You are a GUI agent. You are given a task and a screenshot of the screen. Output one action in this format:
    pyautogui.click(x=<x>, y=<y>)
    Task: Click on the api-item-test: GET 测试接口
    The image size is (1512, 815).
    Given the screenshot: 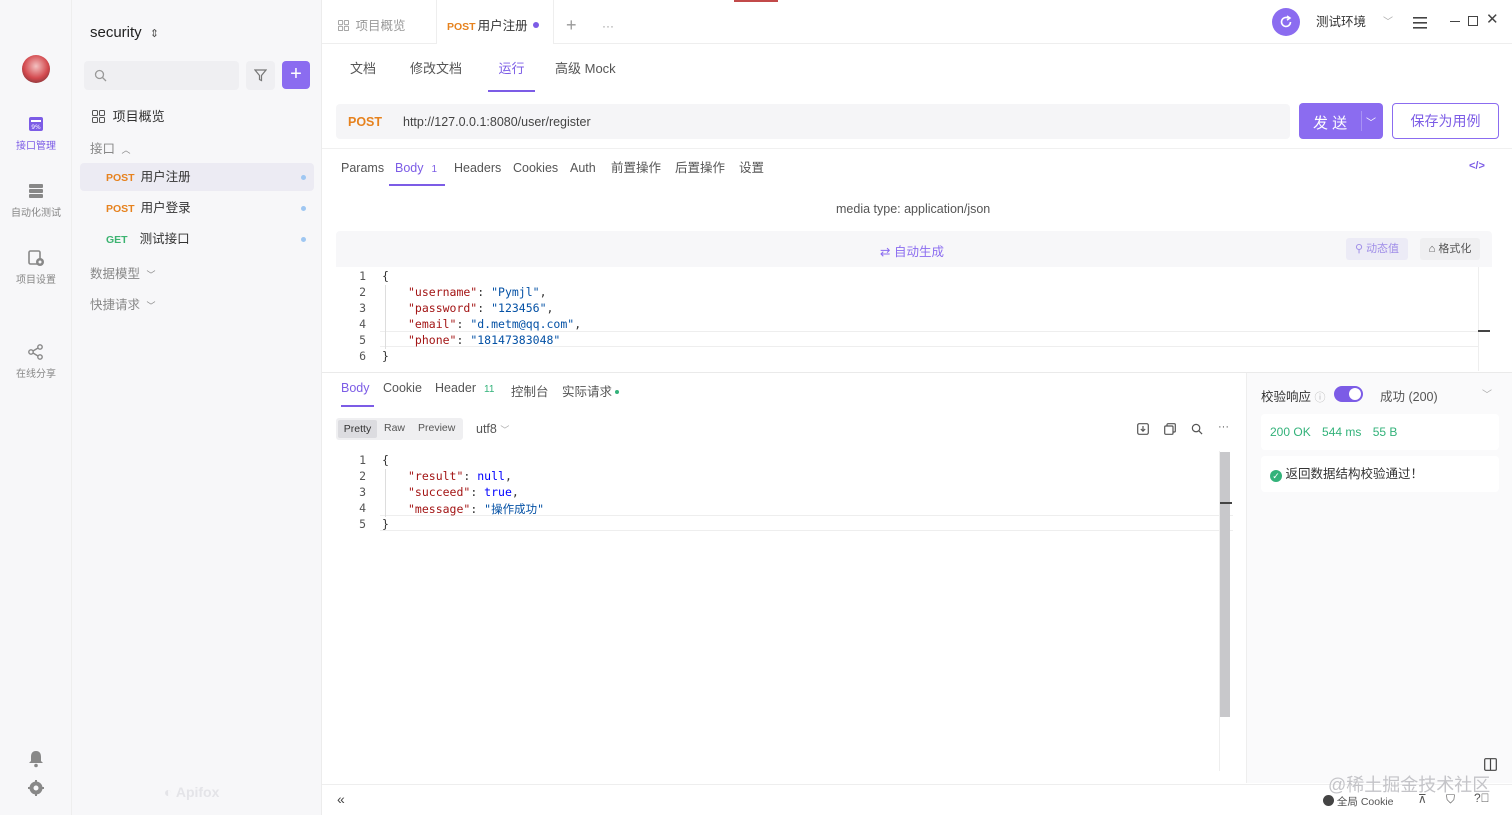 What is the action you would take?
    pyautogui.click(x=197, y=239)
    